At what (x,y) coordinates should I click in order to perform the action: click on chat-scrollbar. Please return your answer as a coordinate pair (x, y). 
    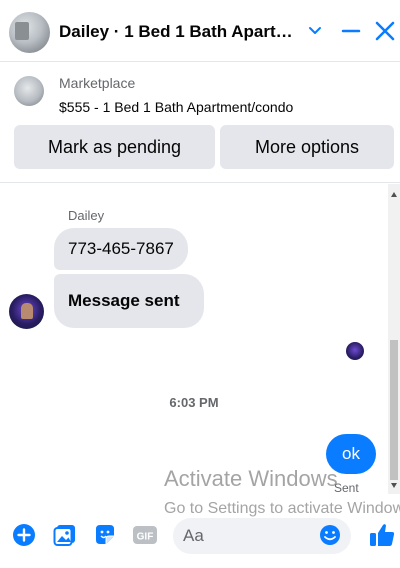
    Looking at the image, I should click on (394, 339).